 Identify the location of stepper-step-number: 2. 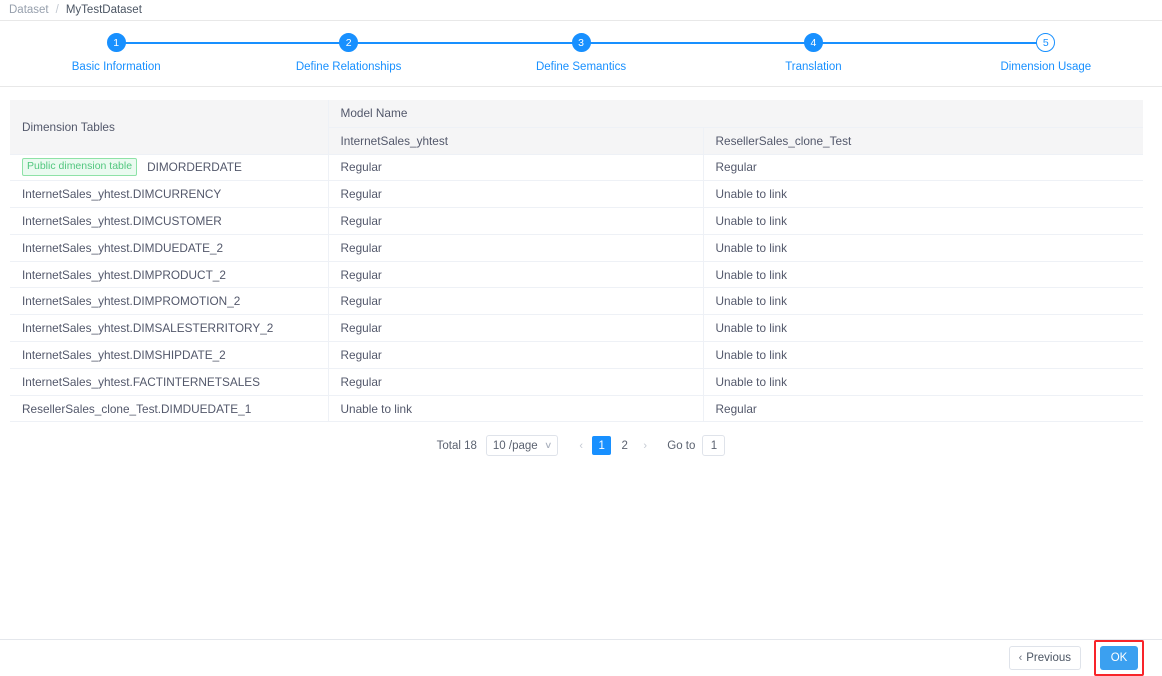
(349, 42).